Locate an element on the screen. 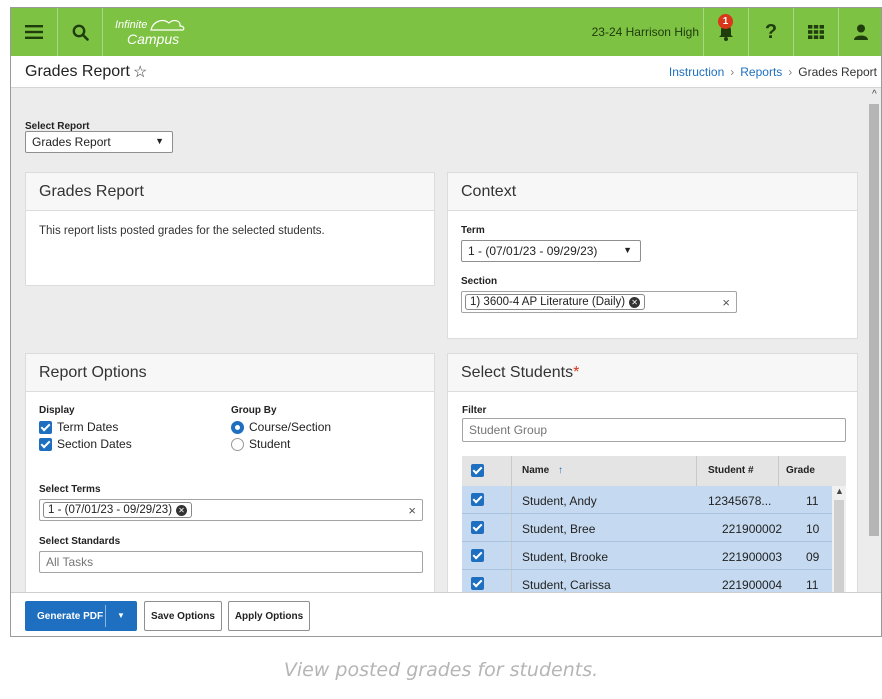 This screenshot has width=882, height=699. sort-ascending-icon: ↑ is located at coordinates (561, 470).